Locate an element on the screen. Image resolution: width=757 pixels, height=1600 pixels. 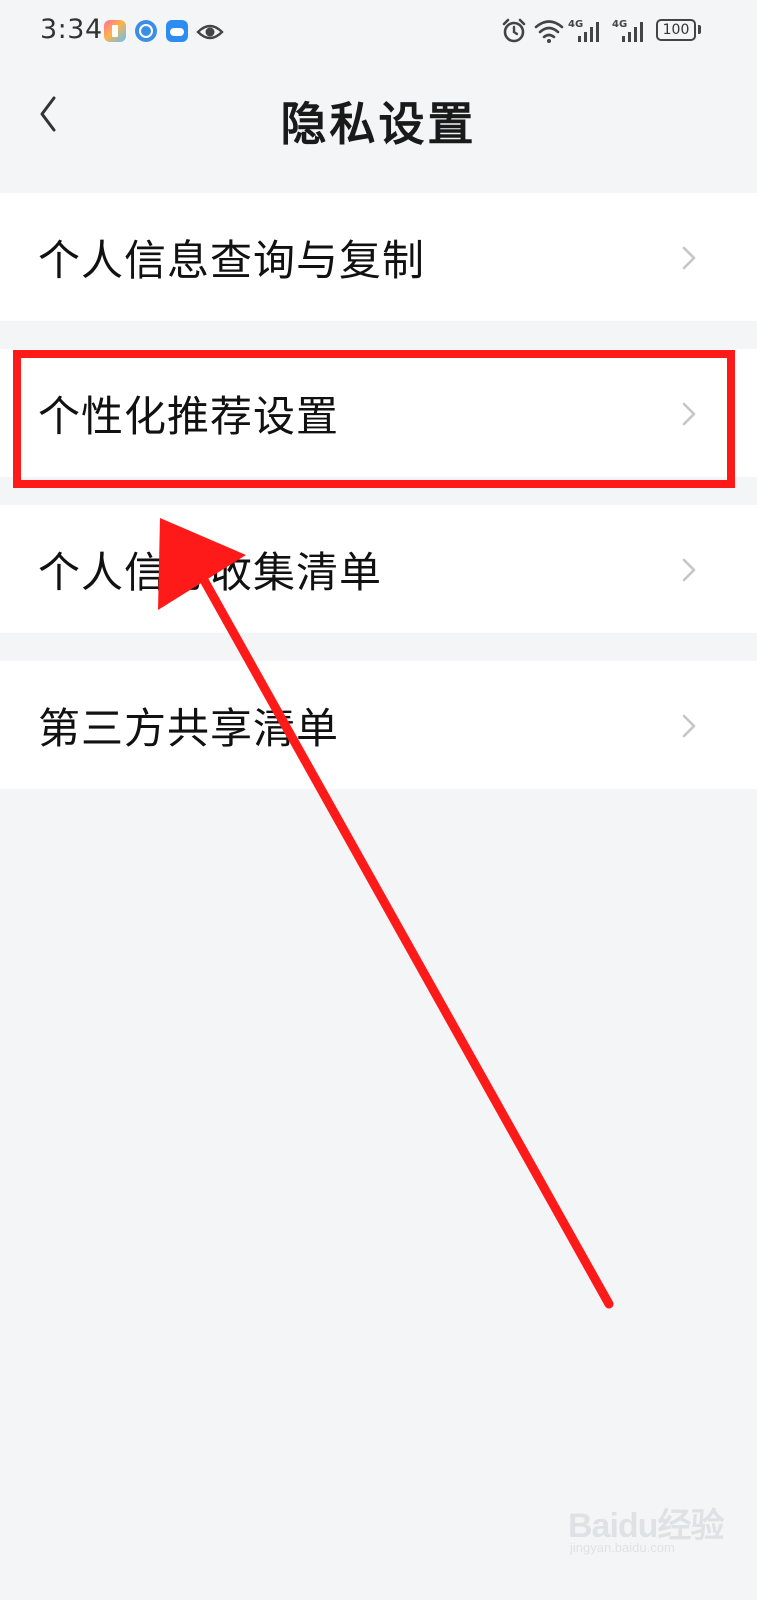
network-type-label: 4G is located at coordinates (575, 24).